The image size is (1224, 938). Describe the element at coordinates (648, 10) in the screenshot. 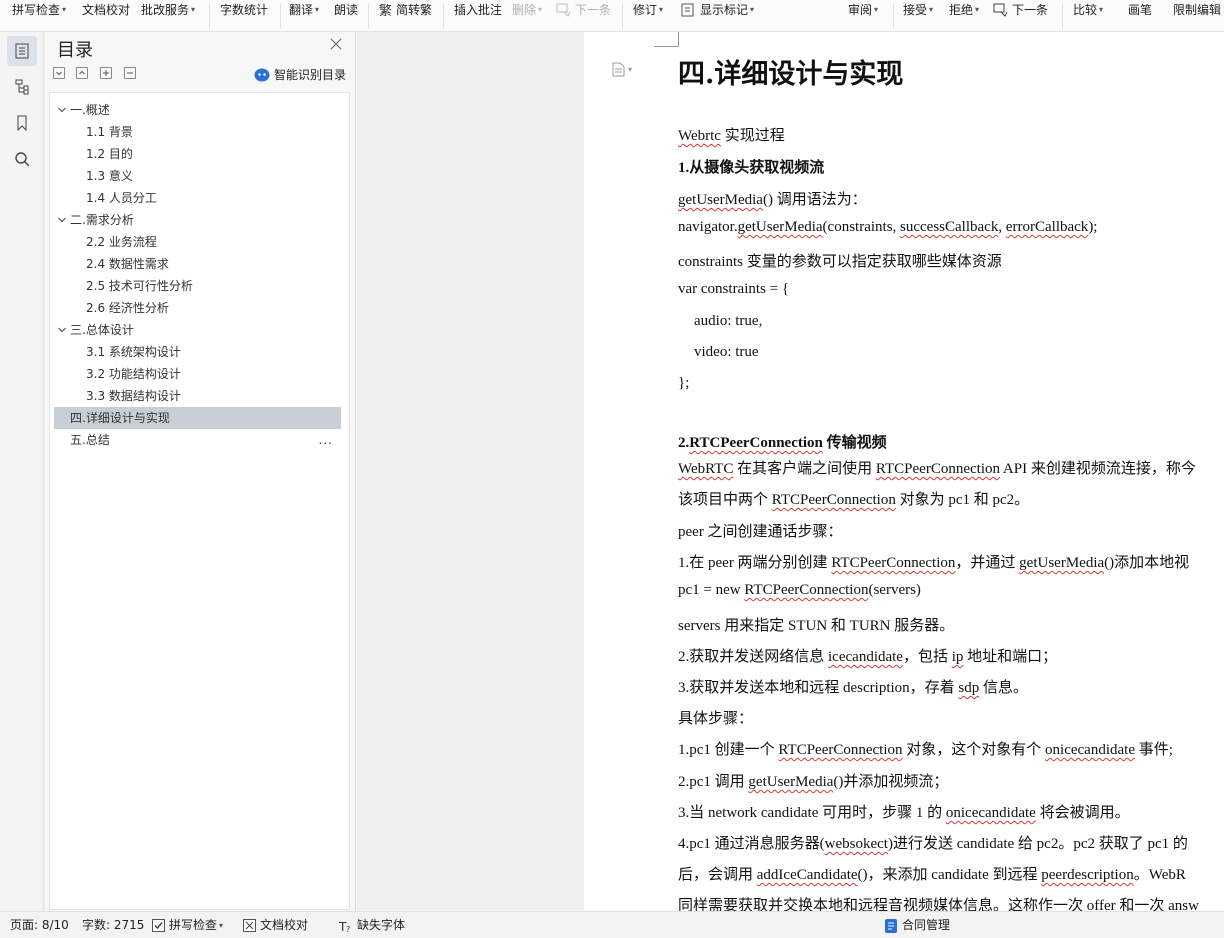

I see `revise-button: 修订 ▾` at that location.